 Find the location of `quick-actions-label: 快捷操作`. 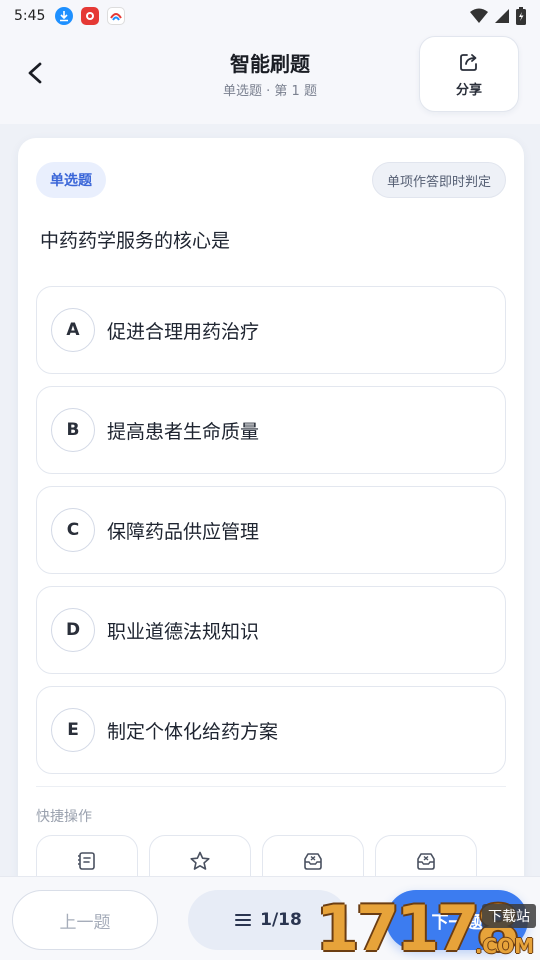

quick-actions-label: 快捷操作 is located at coordinates (64, 817).